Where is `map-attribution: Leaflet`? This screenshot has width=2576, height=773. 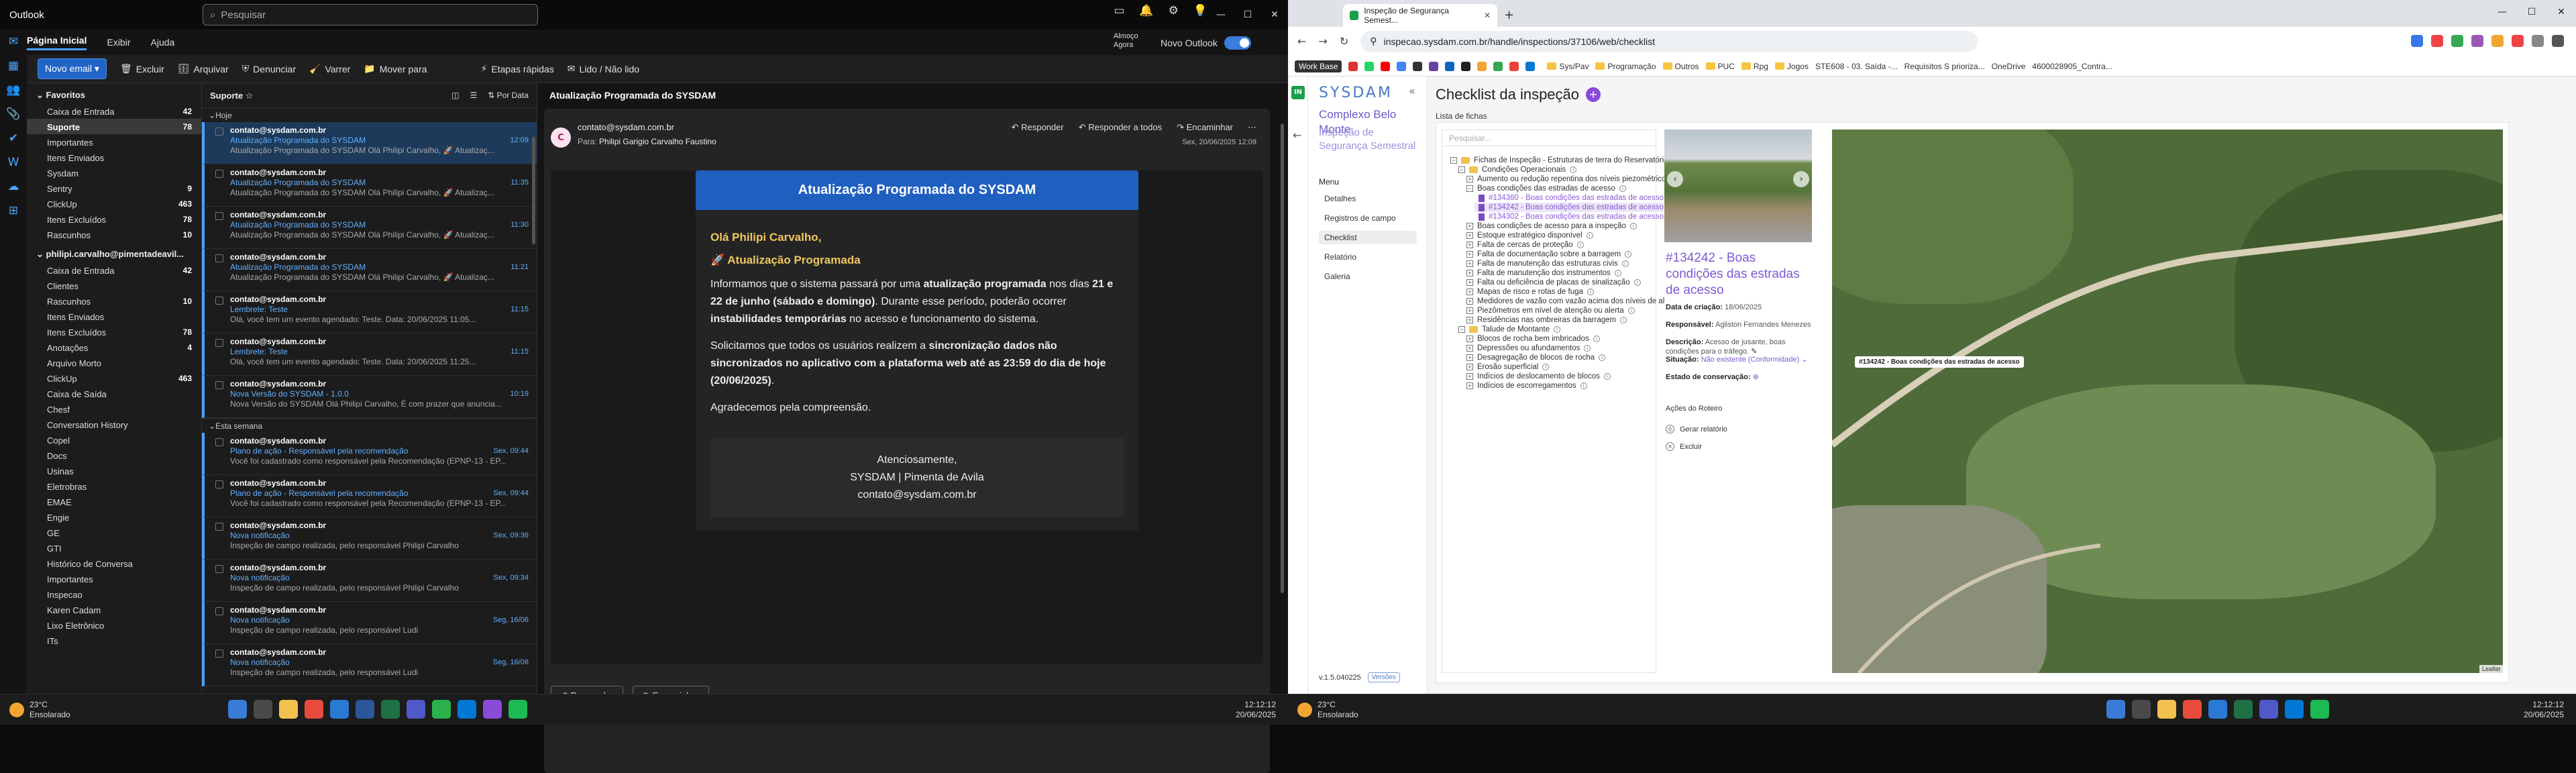
map-attribution: Leaflet is located at coordinates (2491, 669).